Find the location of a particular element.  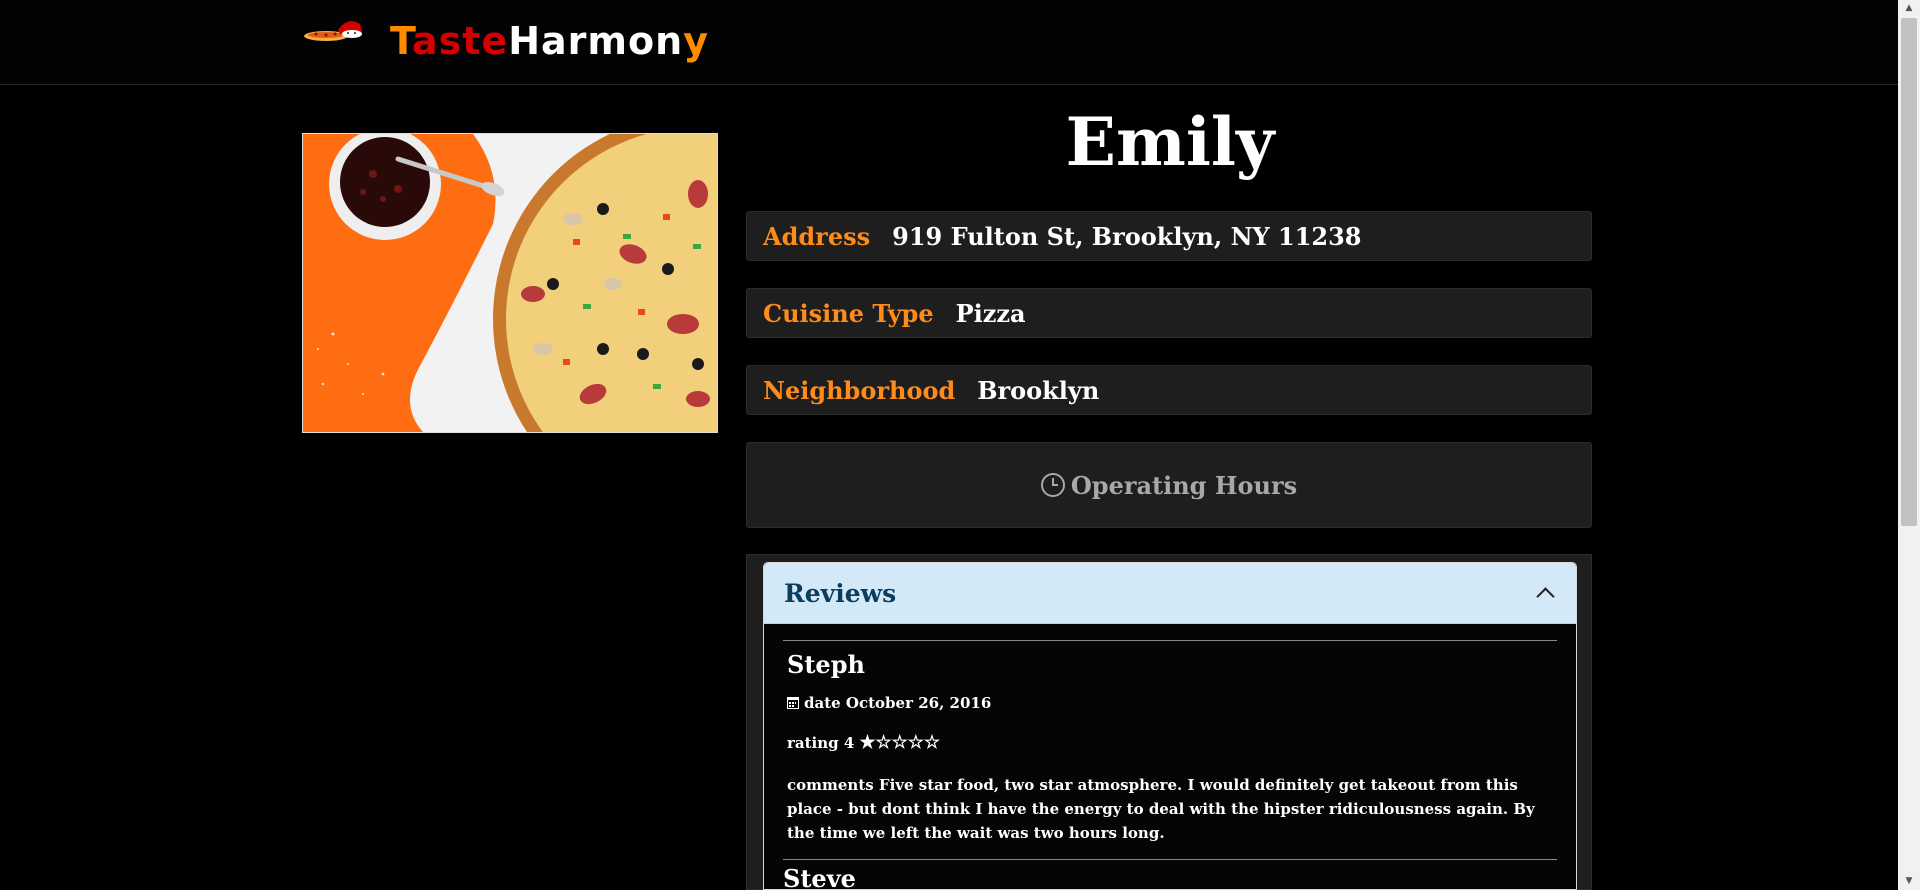

cuisine-value: Pizza is located at coordinates (990, 313).